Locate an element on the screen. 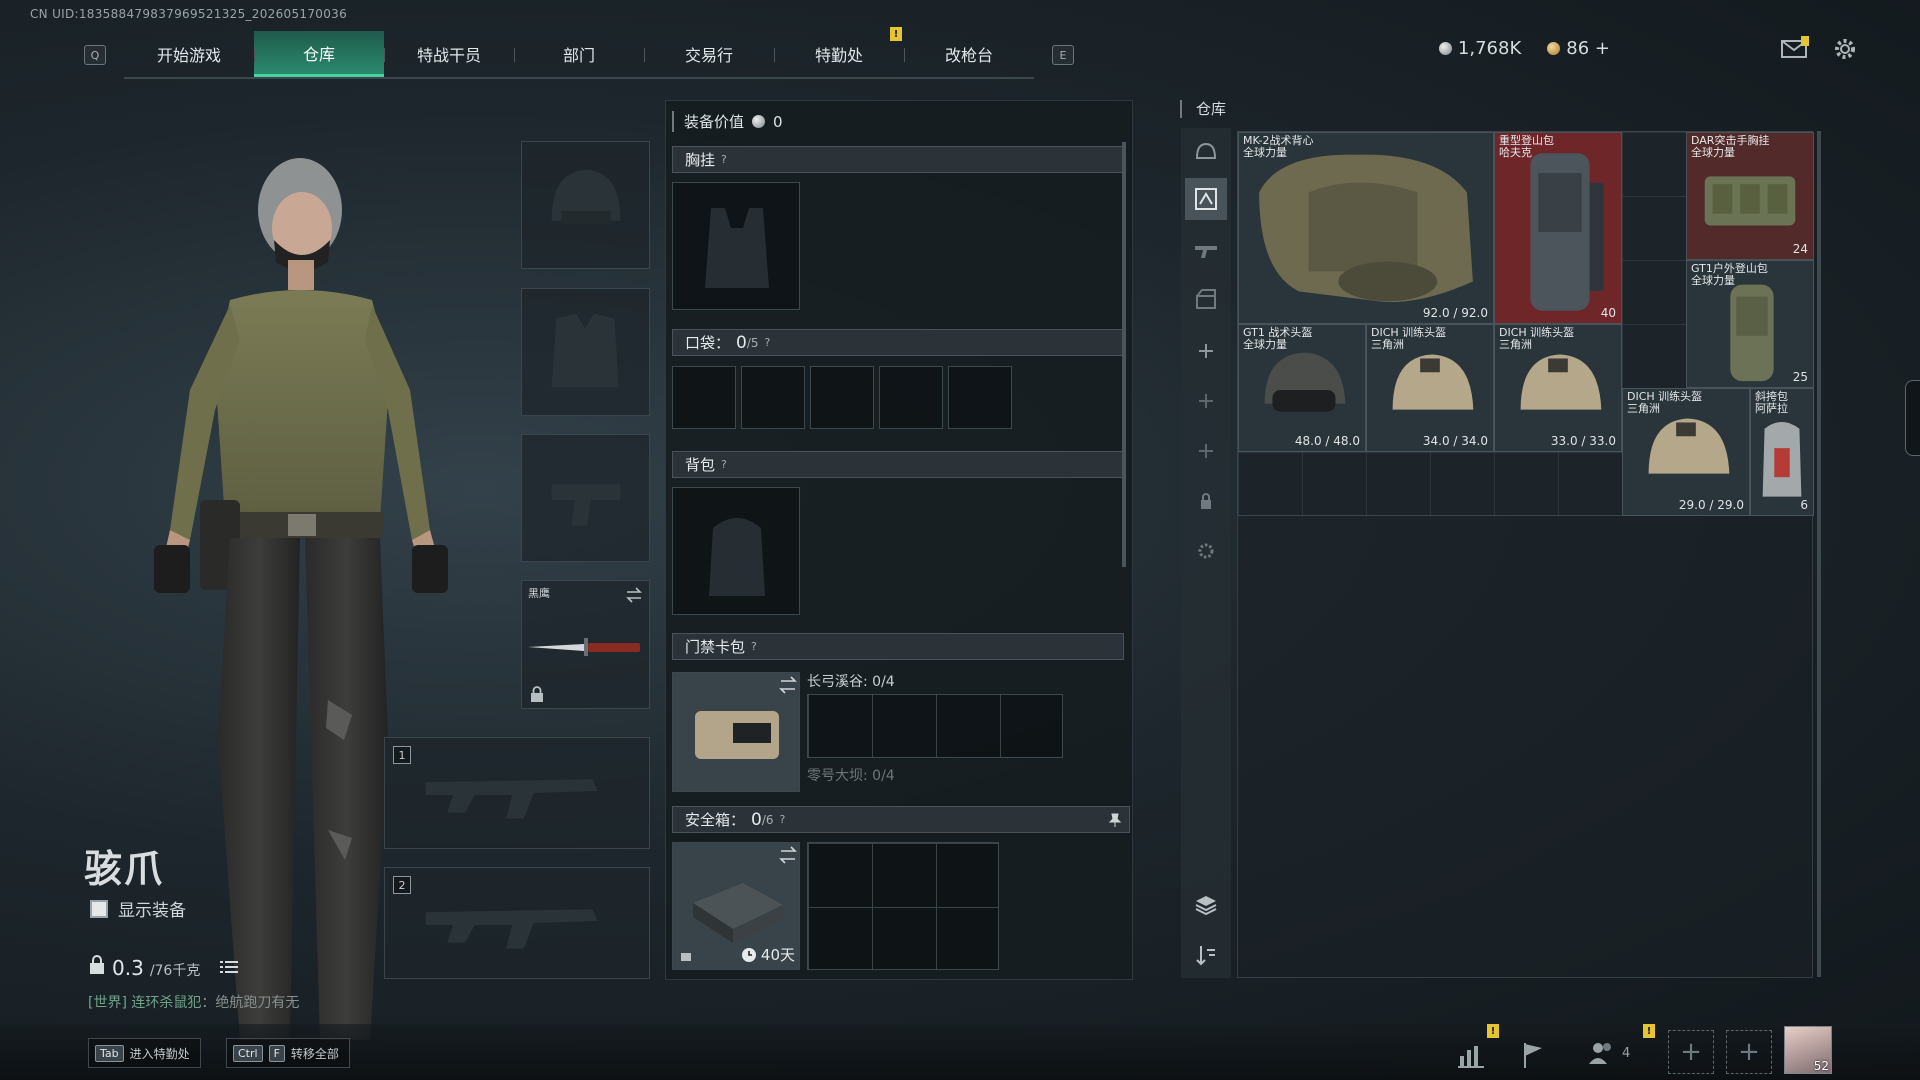  equipment-filter-icon is located at coordinates (1206, 199).